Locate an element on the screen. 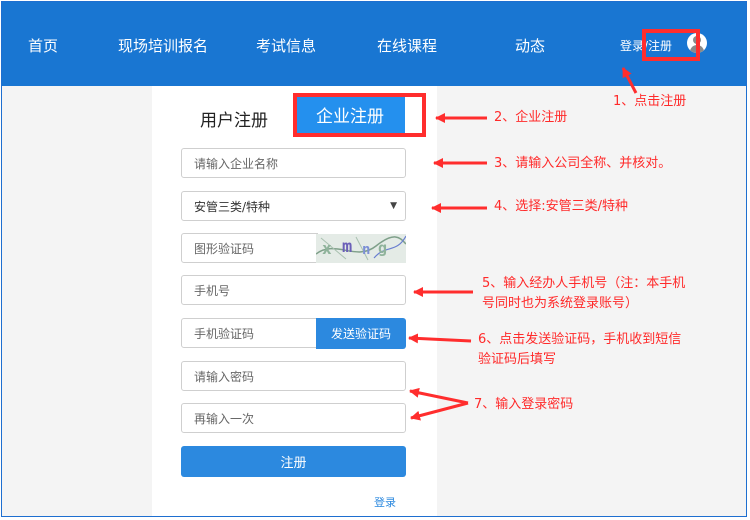 Image resolution: width=750 pixels, height=520 pixels. annotation-step1: 1、点击注册 is located at coordinates (650, 101).